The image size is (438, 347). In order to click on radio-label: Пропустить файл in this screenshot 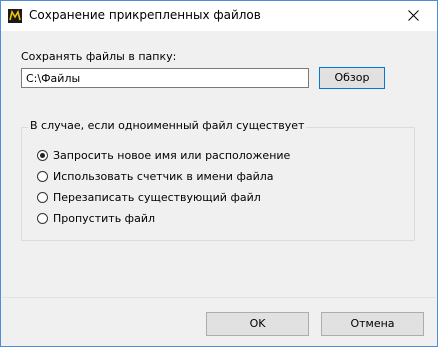, I will do `click(104, 218)`.